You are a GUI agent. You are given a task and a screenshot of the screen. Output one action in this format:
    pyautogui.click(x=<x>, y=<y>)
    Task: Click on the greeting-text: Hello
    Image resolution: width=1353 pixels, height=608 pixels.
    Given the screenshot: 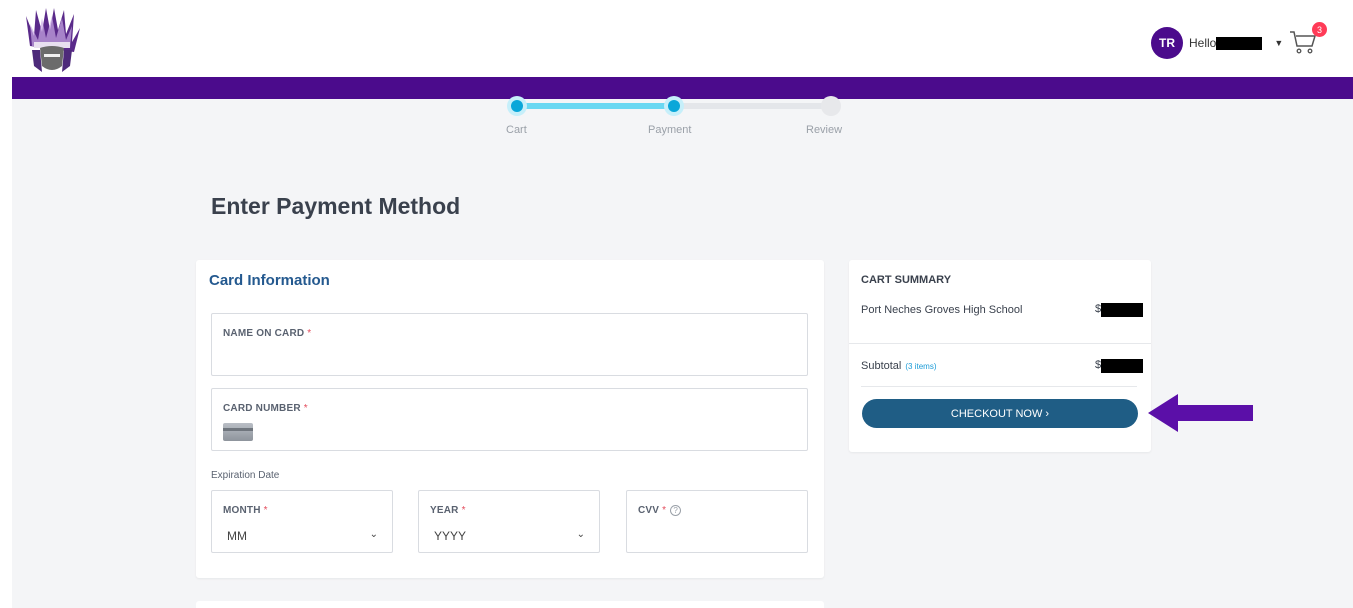 What is the action you would take?
    pyautogui.click(x=1203, y=43)
    